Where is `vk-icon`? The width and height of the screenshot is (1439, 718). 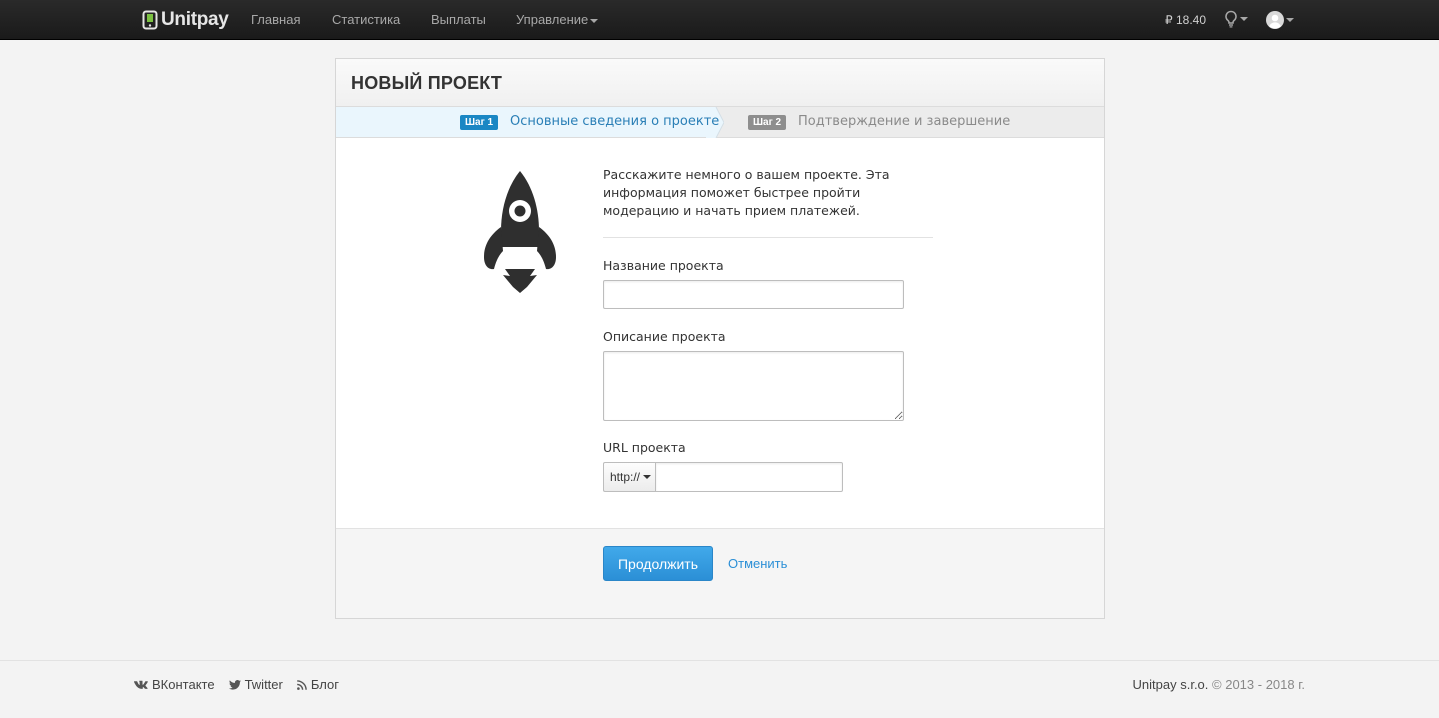 vk-icon is located at coordinates (141, 684).